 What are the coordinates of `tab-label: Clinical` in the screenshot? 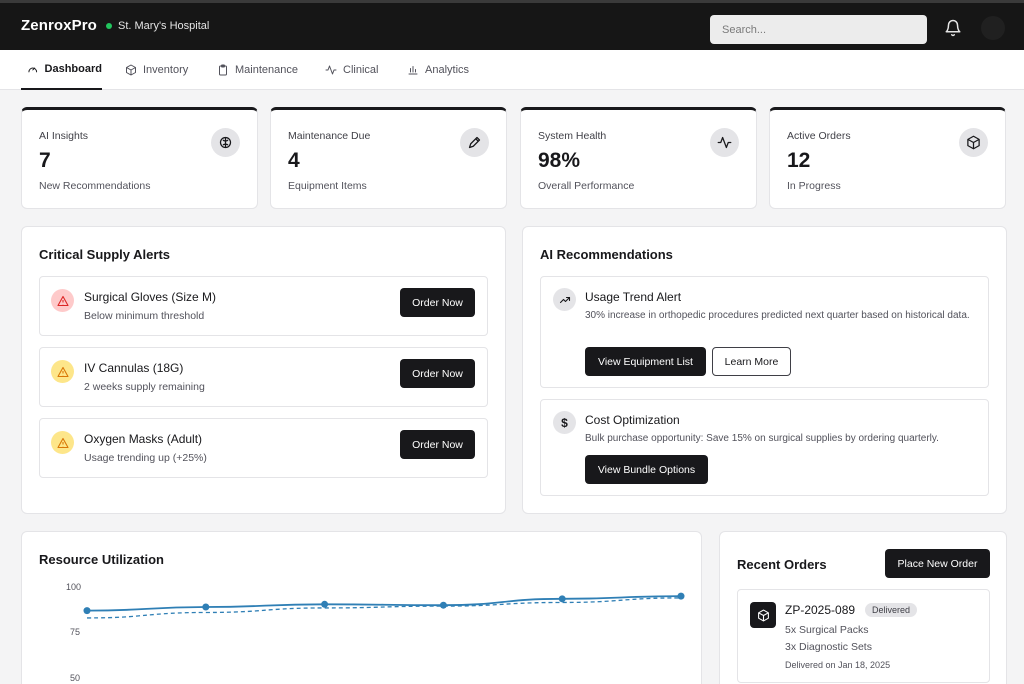 It's located at (361, 70).